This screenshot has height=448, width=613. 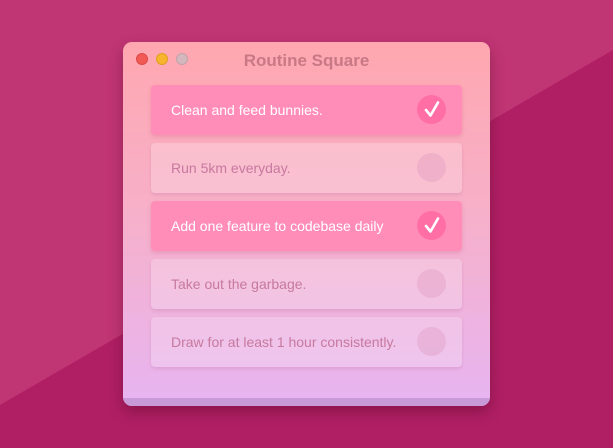 I want to click on task-label: Draw for at least 1 hour consistently., so click(x=284, y=342).